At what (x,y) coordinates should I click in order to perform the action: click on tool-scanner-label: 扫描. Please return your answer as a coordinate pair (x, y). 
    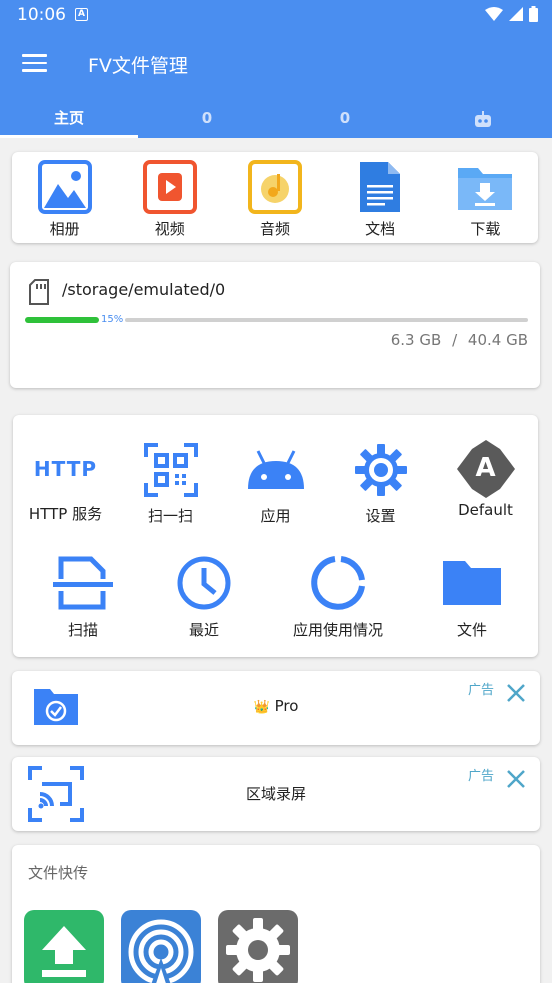
    Looking at the image, I should click on (82, 630).